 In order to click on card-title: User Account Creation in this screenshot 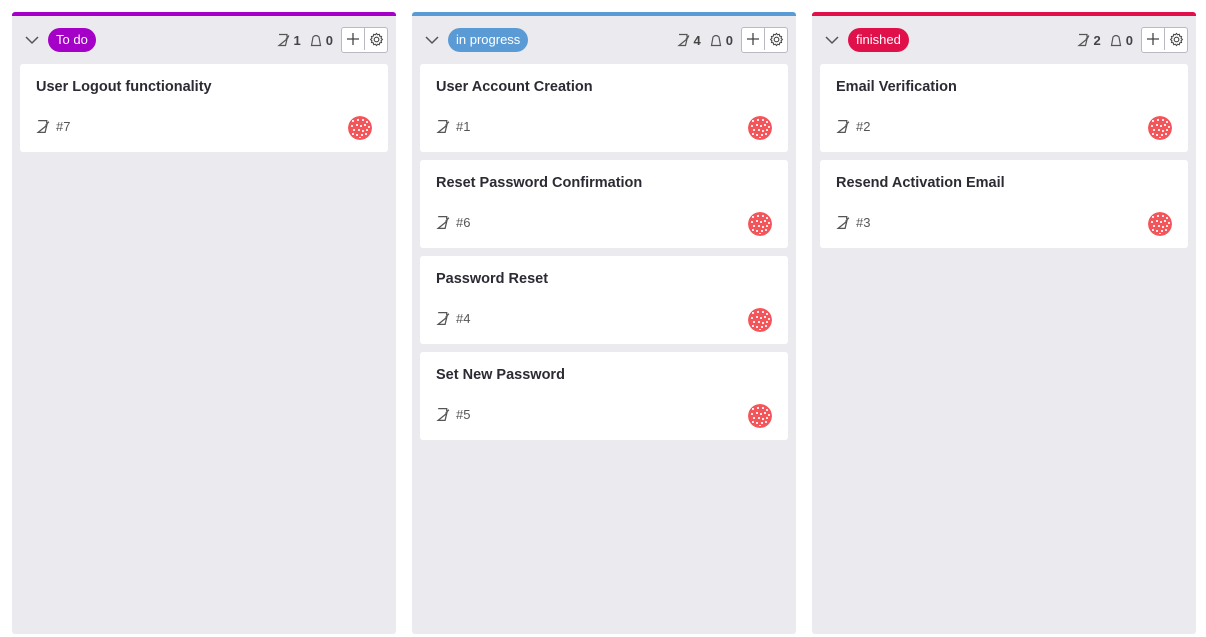, I will do `click(514, 87)`.